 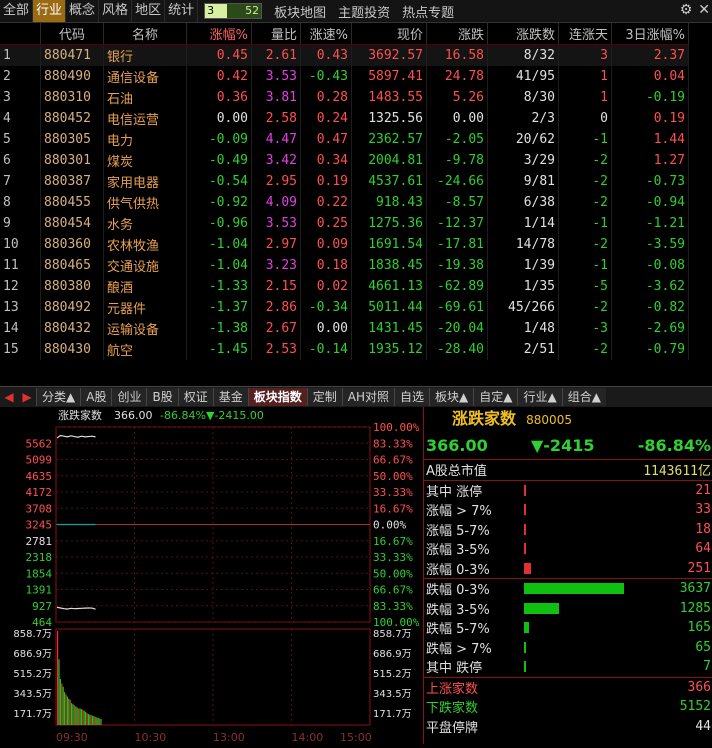 I want to click on summary-row: 下跌家数 5152, so click(x=568, y=707).